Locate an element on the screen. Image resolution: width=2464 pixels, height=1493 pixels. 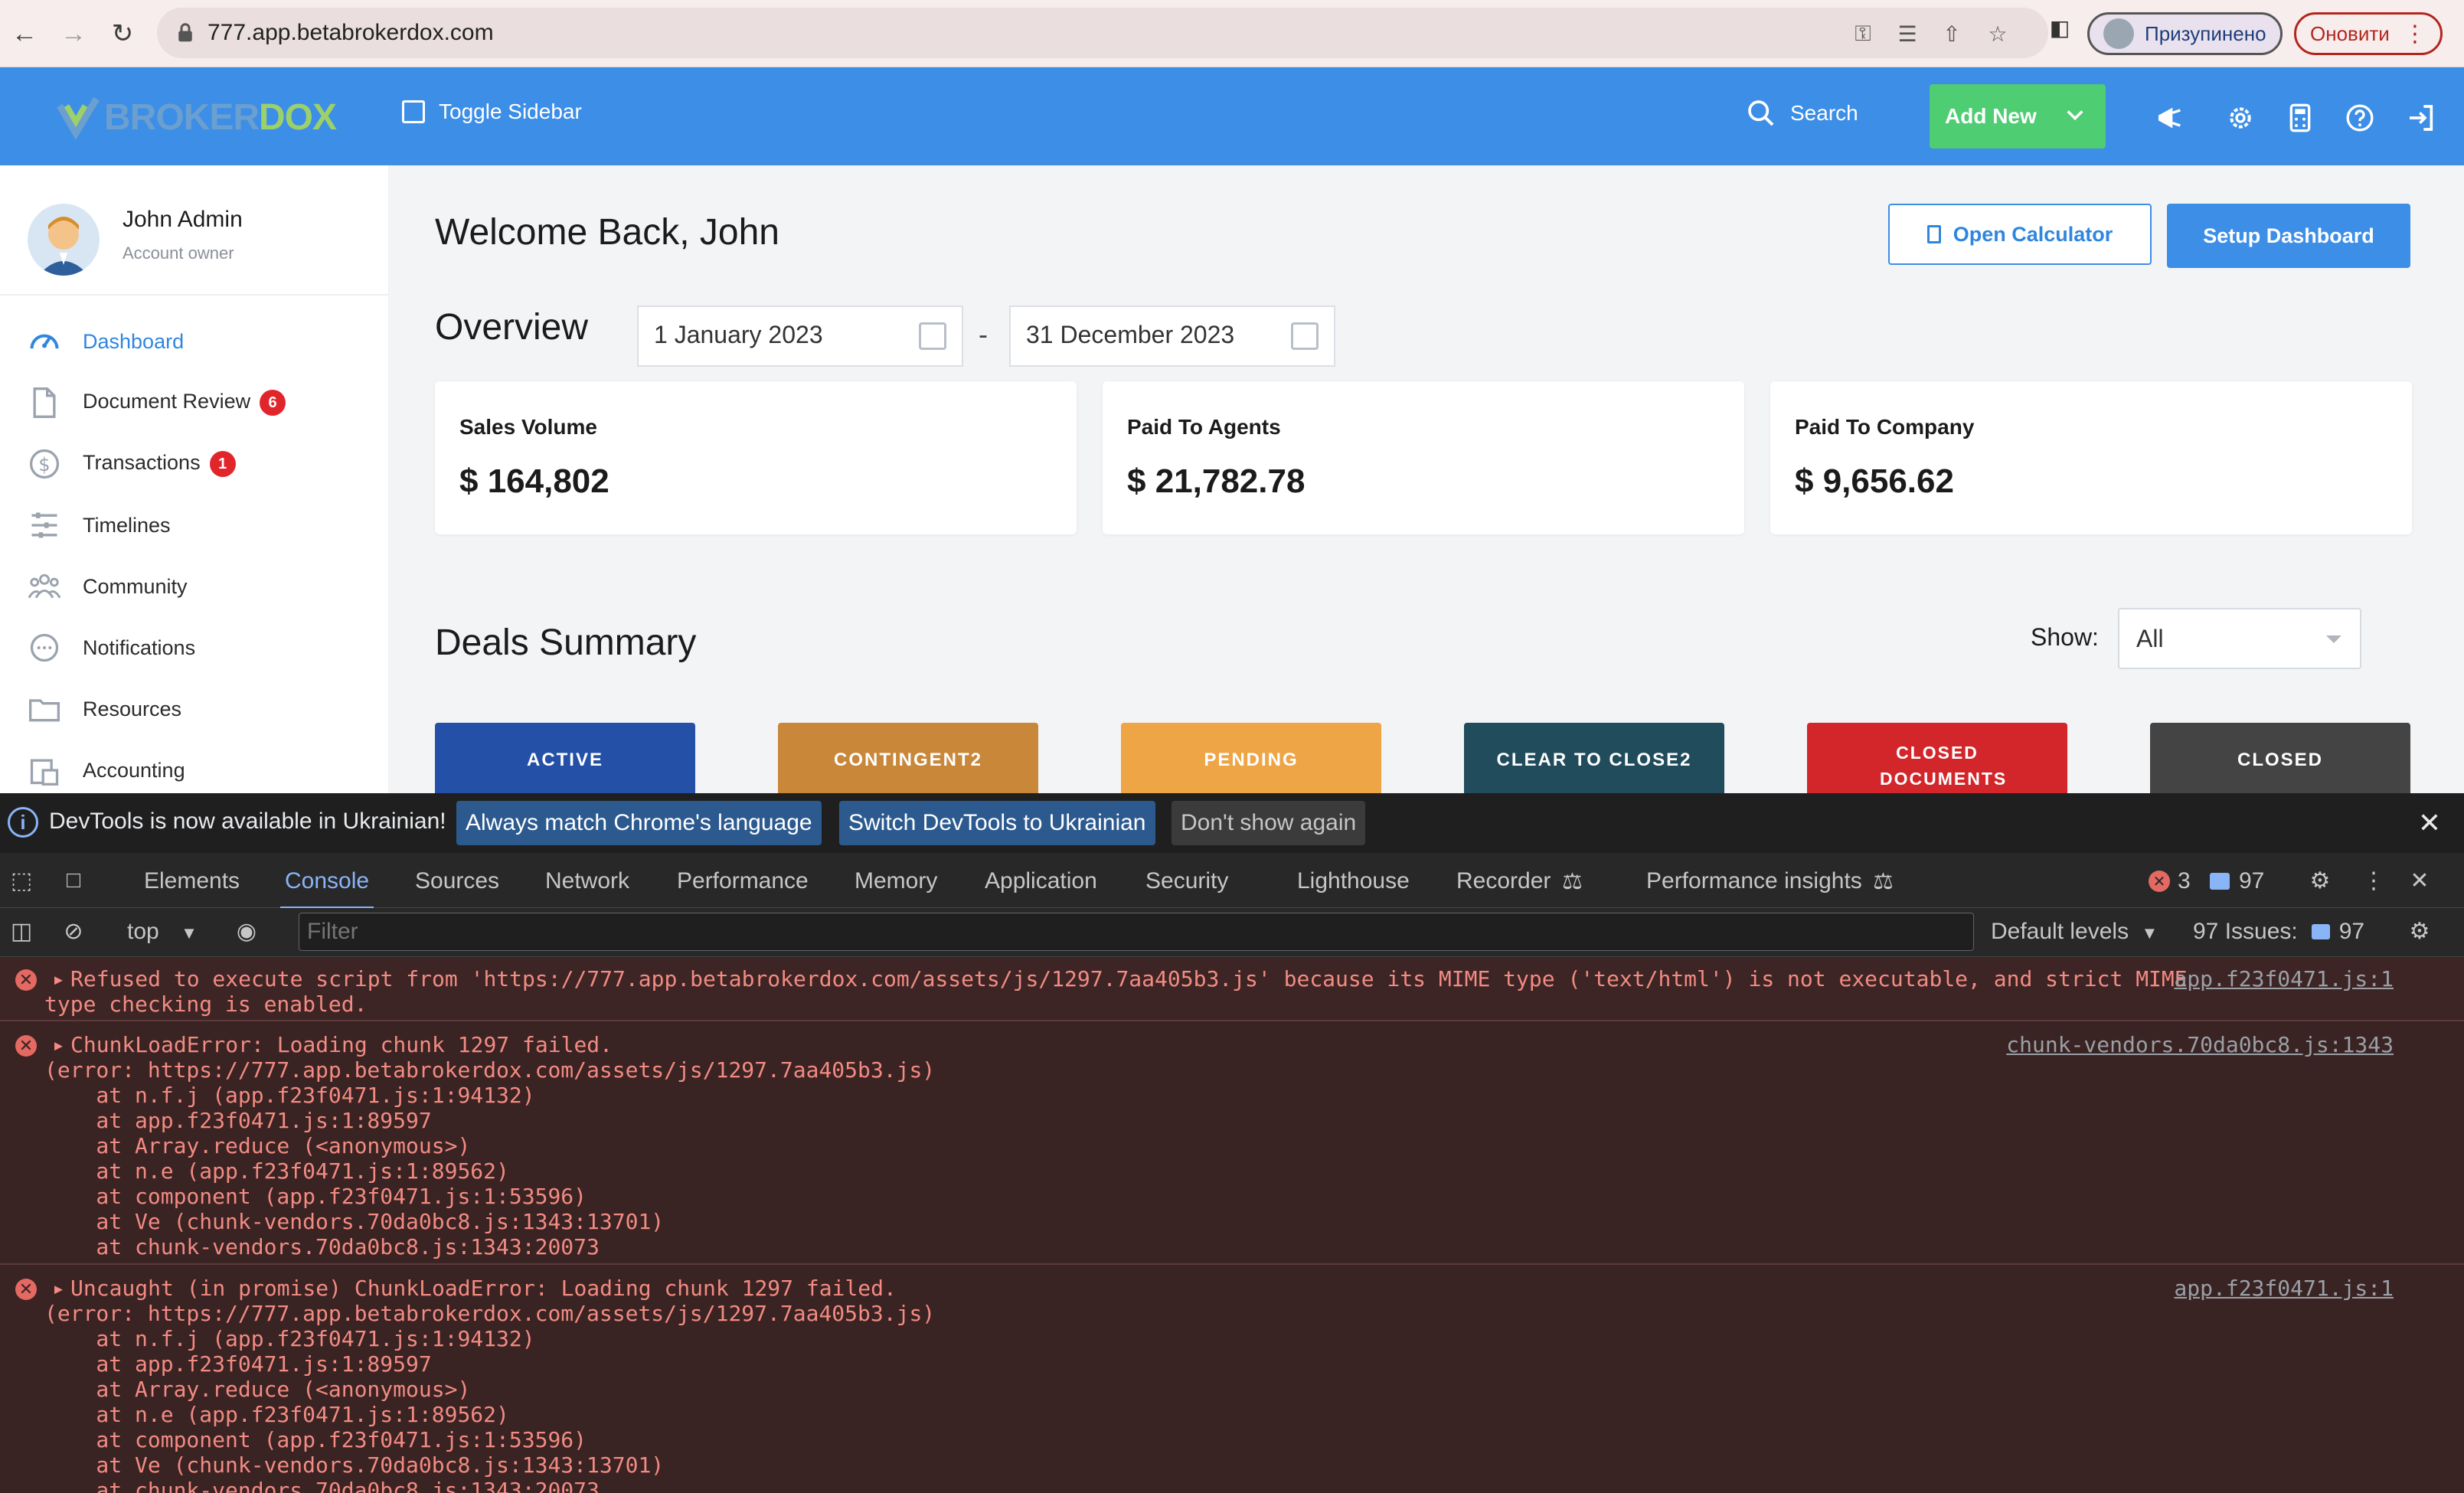
always-match-language-button: Always match Chrome's language is located at coordinates (639, 823).